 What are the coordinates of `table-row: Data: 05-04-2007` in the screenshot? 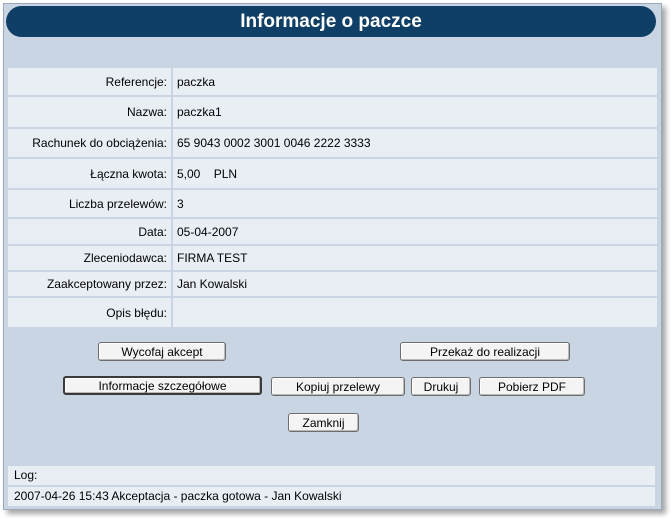 It's located at (332, 232).